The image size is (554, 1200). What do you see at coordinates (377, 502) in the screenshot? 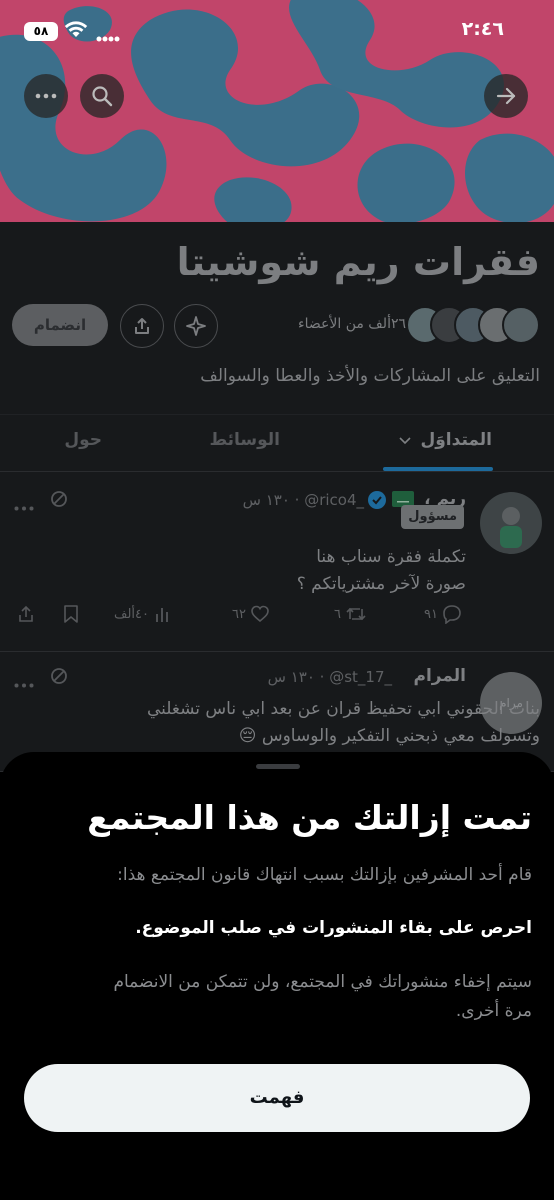
I see `verified-badge-icon` at bounding box center [377, 502].